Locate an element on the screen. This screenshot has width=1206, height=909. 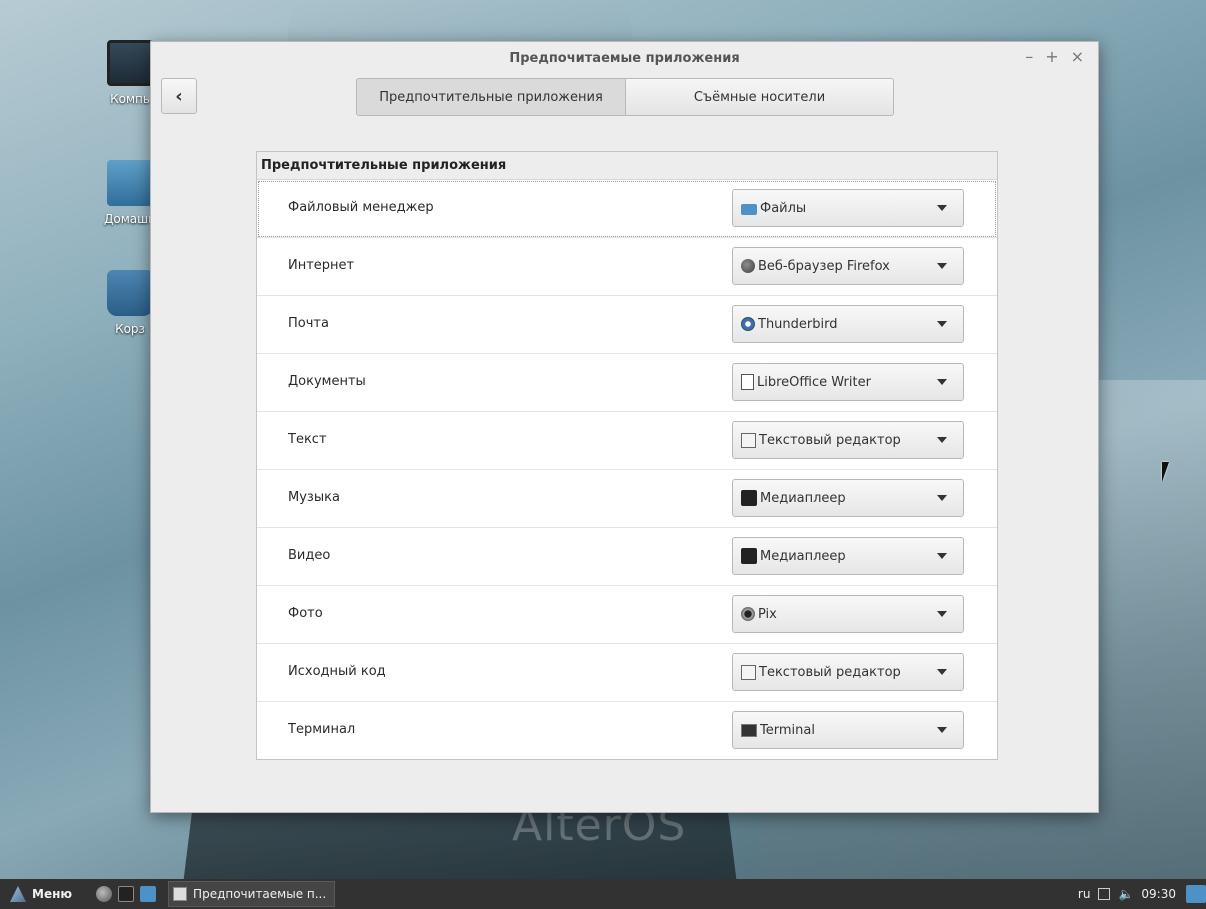
folder-icon is located at coordinates (749, 209).